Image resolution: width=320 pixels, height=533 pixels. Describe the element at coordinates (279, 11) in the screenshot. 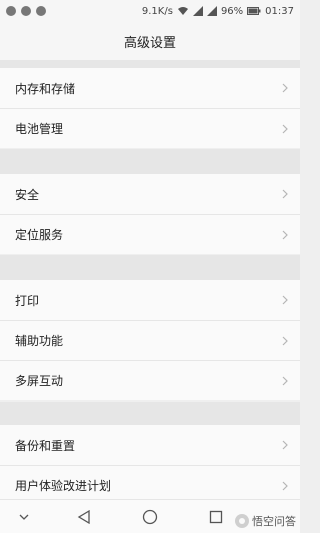

I see `clock: 01:37` at that location.